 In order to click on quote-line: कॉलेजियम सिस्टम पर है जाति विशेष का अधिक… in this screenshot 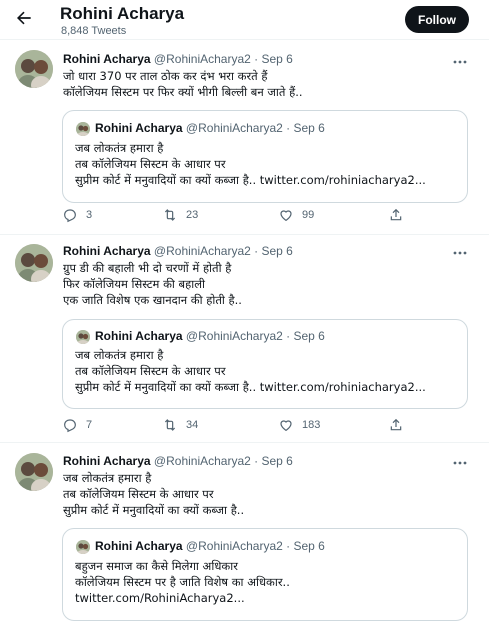, I will do `click(182, 582)`.